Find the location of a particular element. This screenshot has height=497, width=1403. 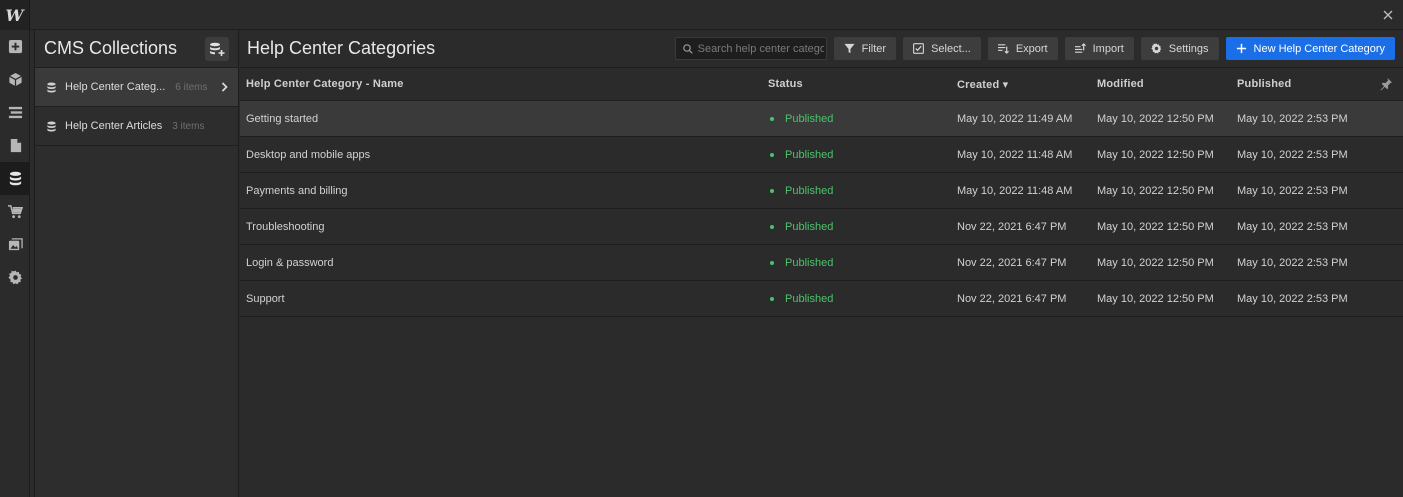

import-icon is located at coordinates (1080, 48).